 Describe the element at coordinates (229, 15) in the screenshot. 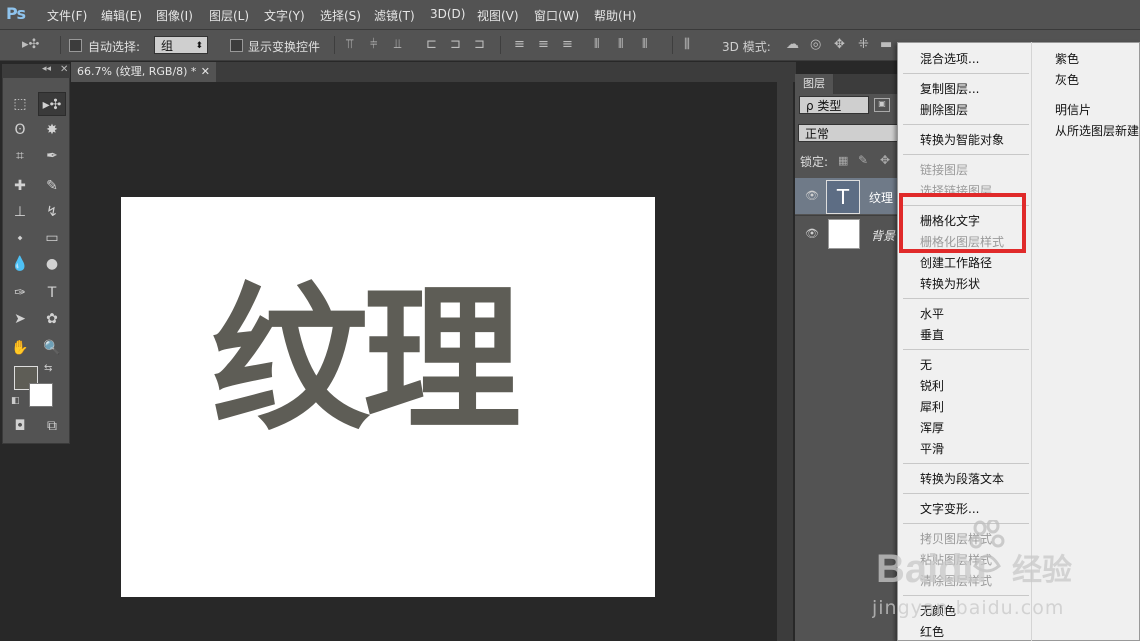

I see `menu-layer: 图层(L)` at that location.